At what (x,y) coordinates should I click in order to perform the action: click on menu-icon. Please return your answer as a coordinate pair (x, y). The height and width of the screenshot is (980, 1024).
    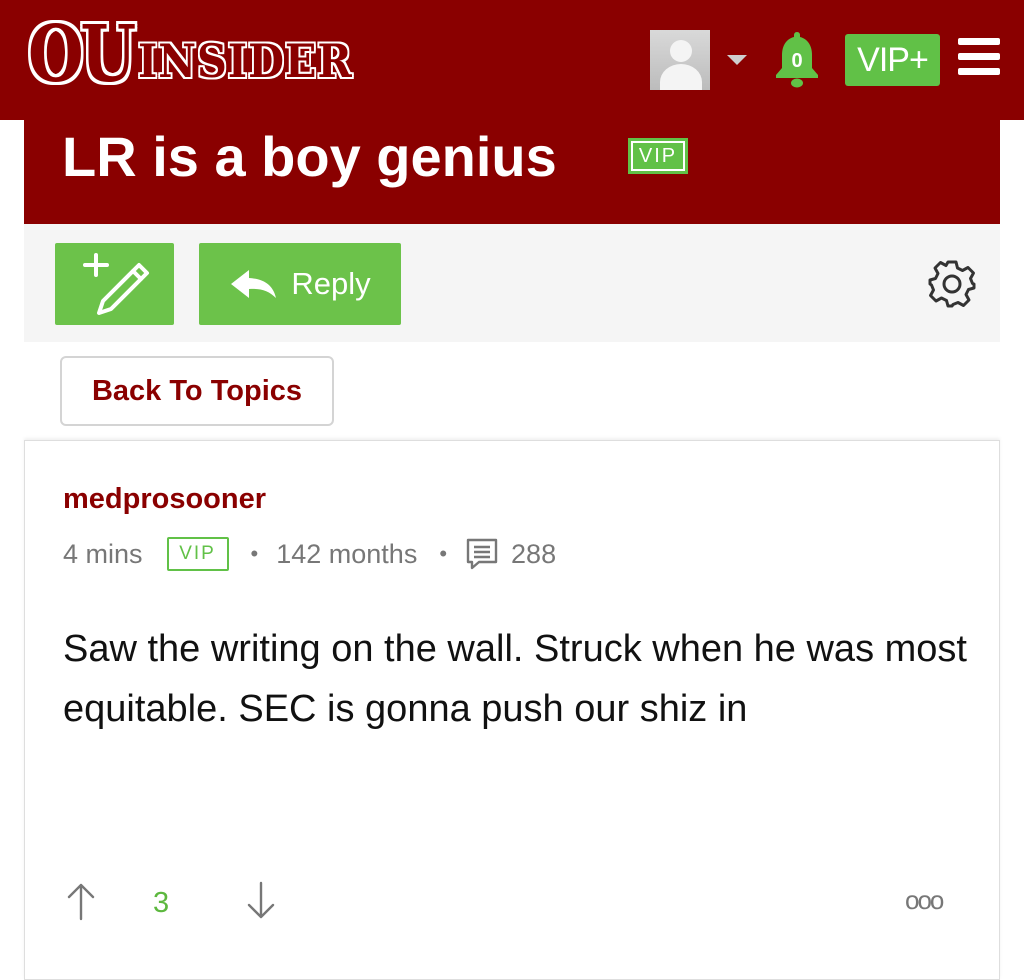
    Looking at the image, I should click on (979, 57).